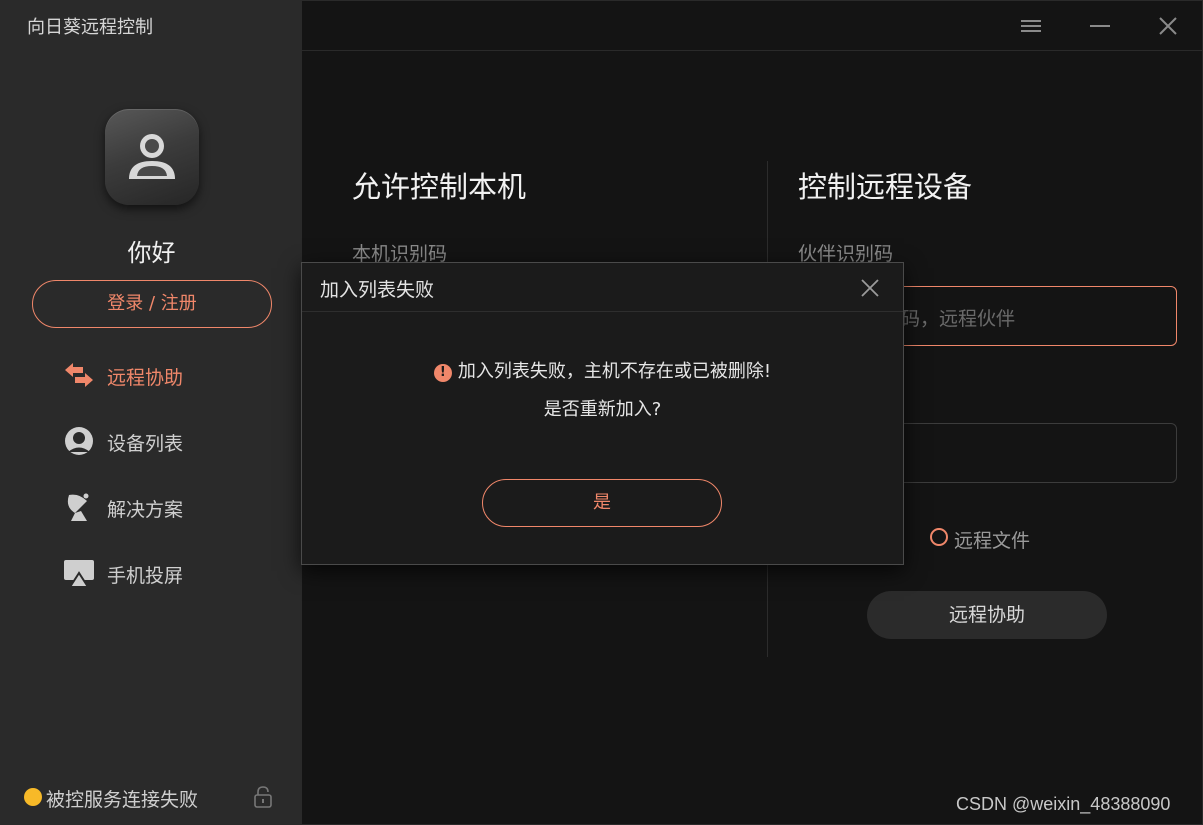  Describe the element at coordinates (79, 441) in the screenshot. I see `device-list-icon` at that location.